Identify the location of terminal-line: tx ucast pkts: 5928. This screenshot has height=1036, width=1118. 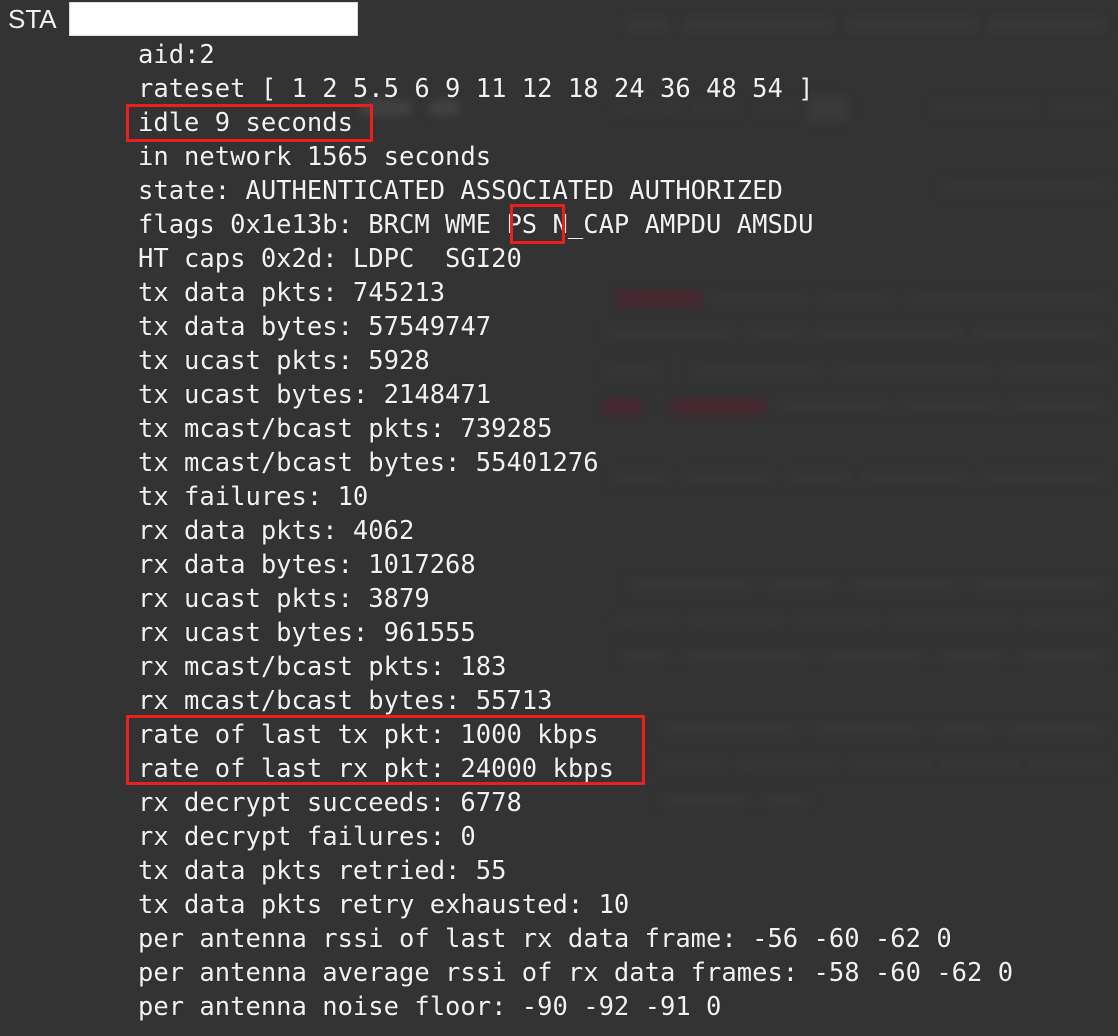
(284, 361).